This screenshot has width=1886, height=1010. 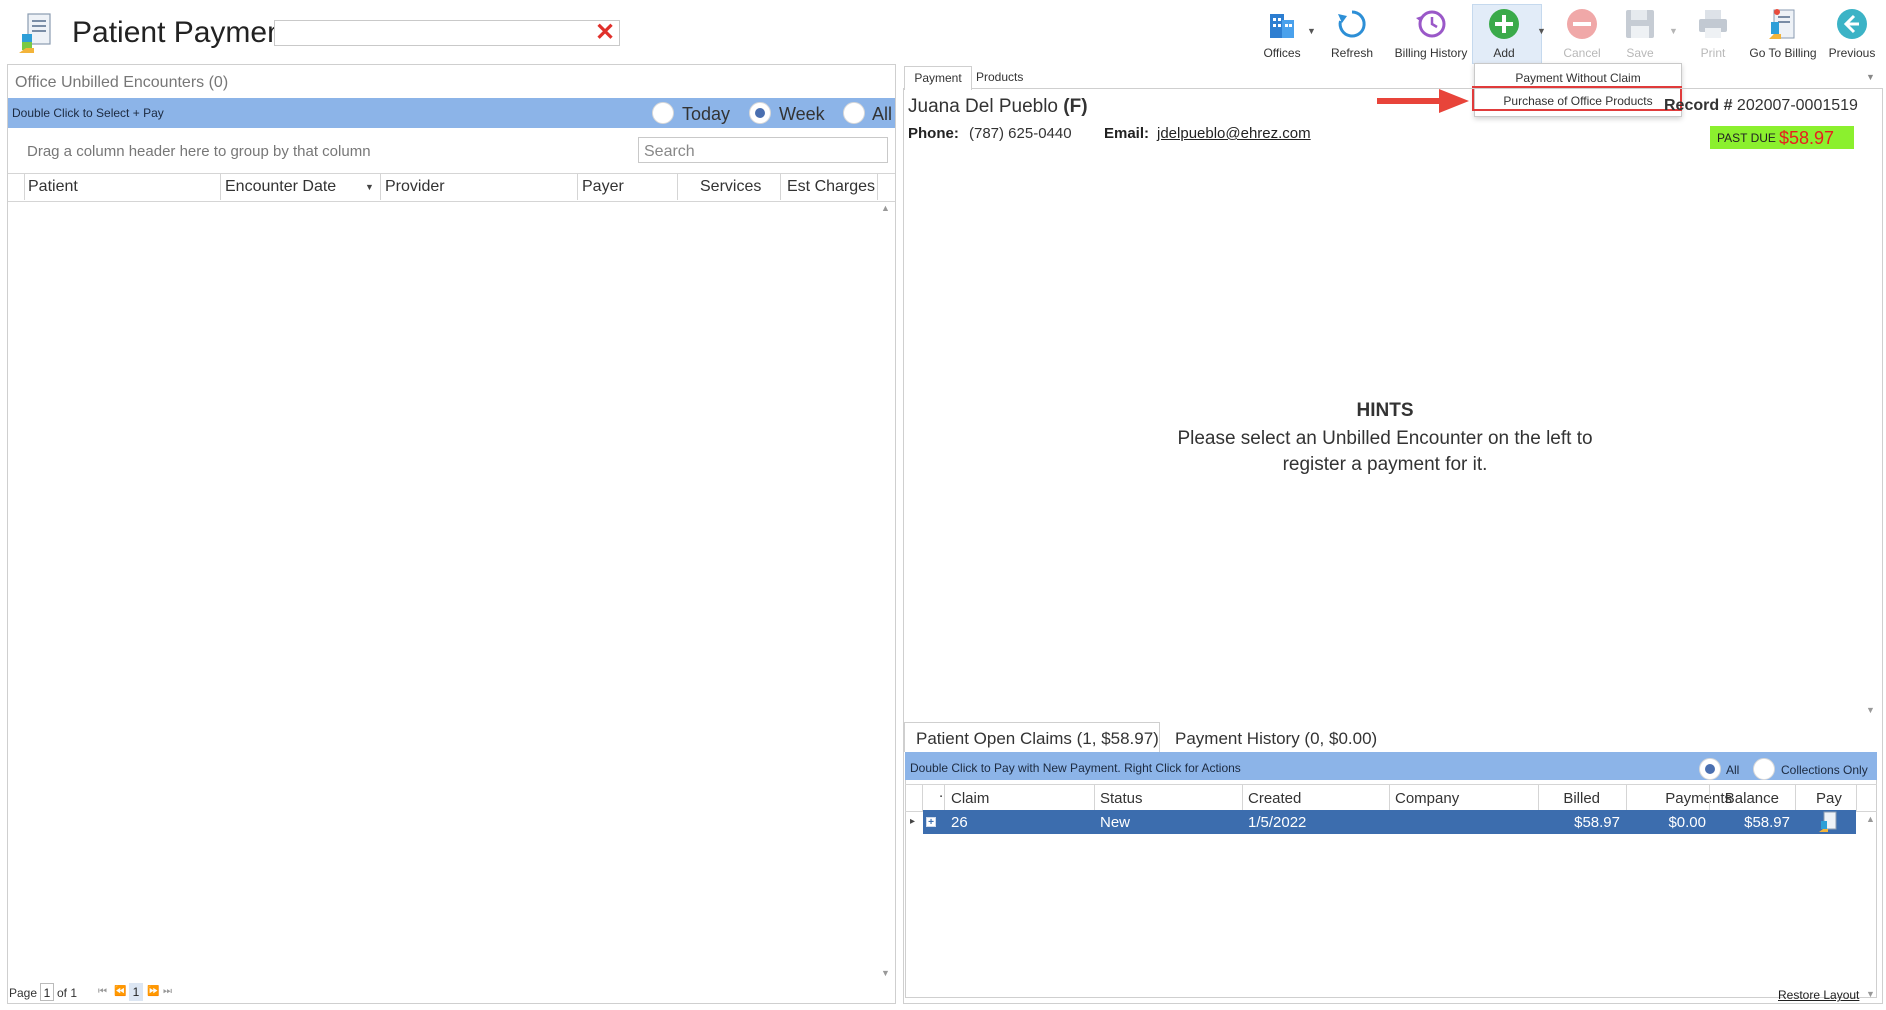 I want to click on go-to-billing-icon, so click(x=1783, y=24).